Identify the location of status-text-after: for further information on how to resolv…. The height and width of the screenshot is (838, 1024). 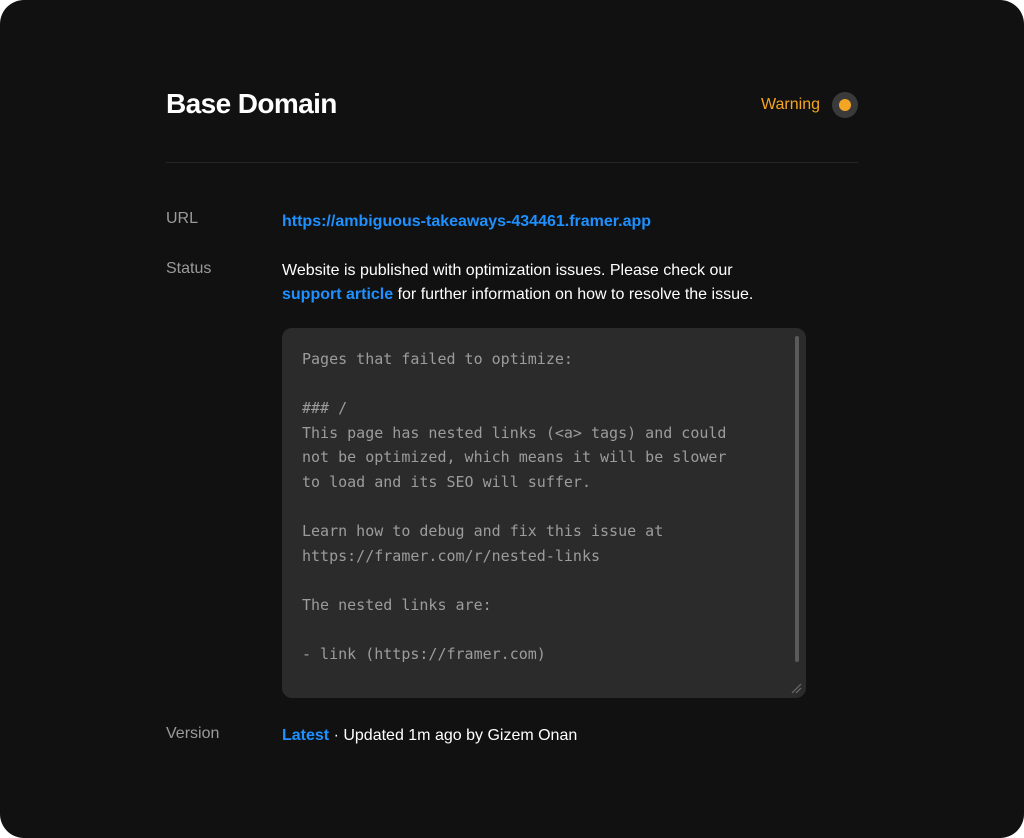
(573, 294).